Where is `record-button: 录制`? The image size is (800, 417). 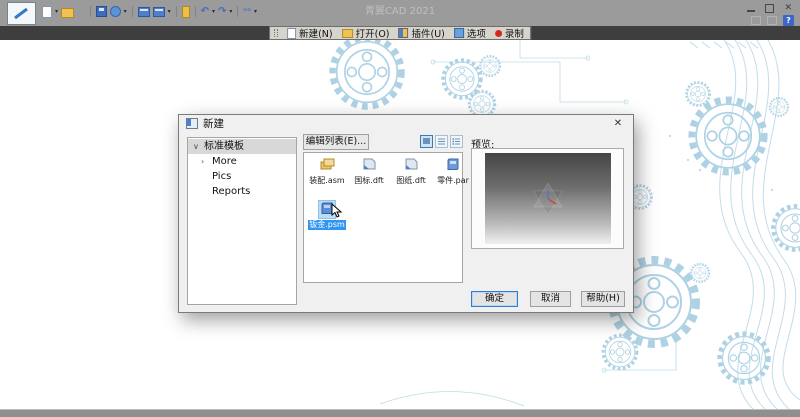
record-button: 录制 is located at coordinates (509, 33).